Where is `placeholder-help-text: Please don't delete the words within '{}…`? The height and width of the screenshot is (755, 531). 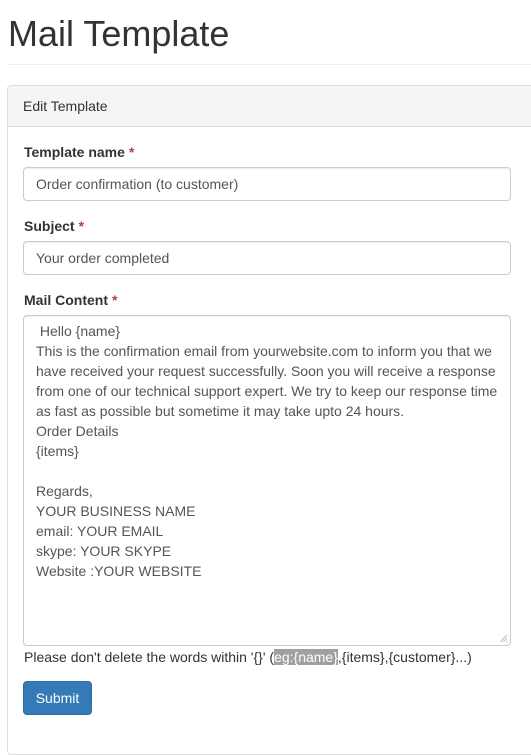 placeholder-help-text: Please don't delete the words within '{}… is located at coordinates (248, 657).